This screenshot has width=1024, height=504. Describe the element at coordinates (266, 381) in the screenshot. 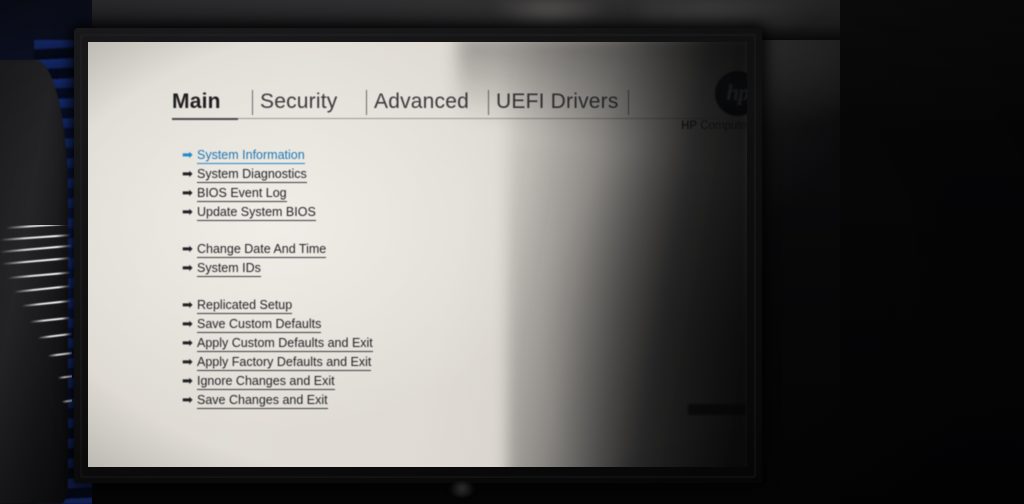

I see `menu-item-label: Ignore Changes and Exit` at that location.